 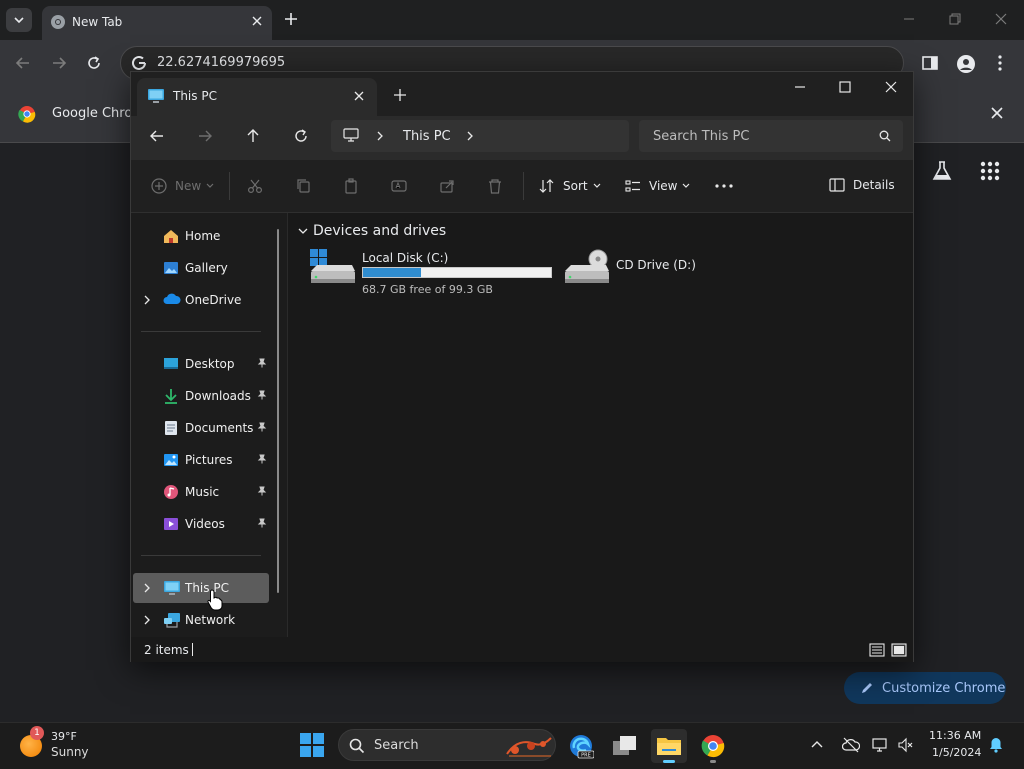 What do you see at coordinates (899, 650) in the screenshot?
I see `tiles-view-button` at bounding box center [899, 650].